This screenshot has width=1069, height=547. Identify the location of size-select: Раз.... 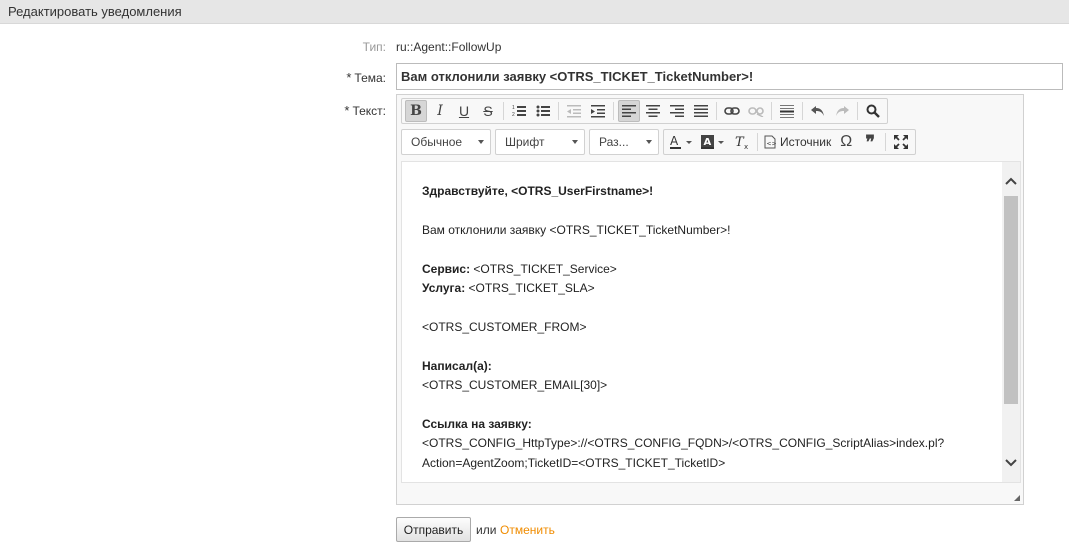
(624, 142).